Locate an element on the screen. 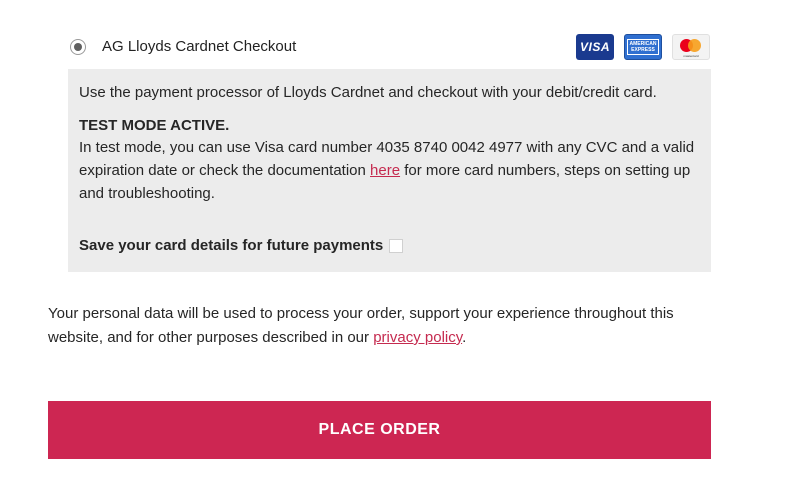 This screenshot has width=791, height=477. documentation-link: here is located at coordinates (385, 170).